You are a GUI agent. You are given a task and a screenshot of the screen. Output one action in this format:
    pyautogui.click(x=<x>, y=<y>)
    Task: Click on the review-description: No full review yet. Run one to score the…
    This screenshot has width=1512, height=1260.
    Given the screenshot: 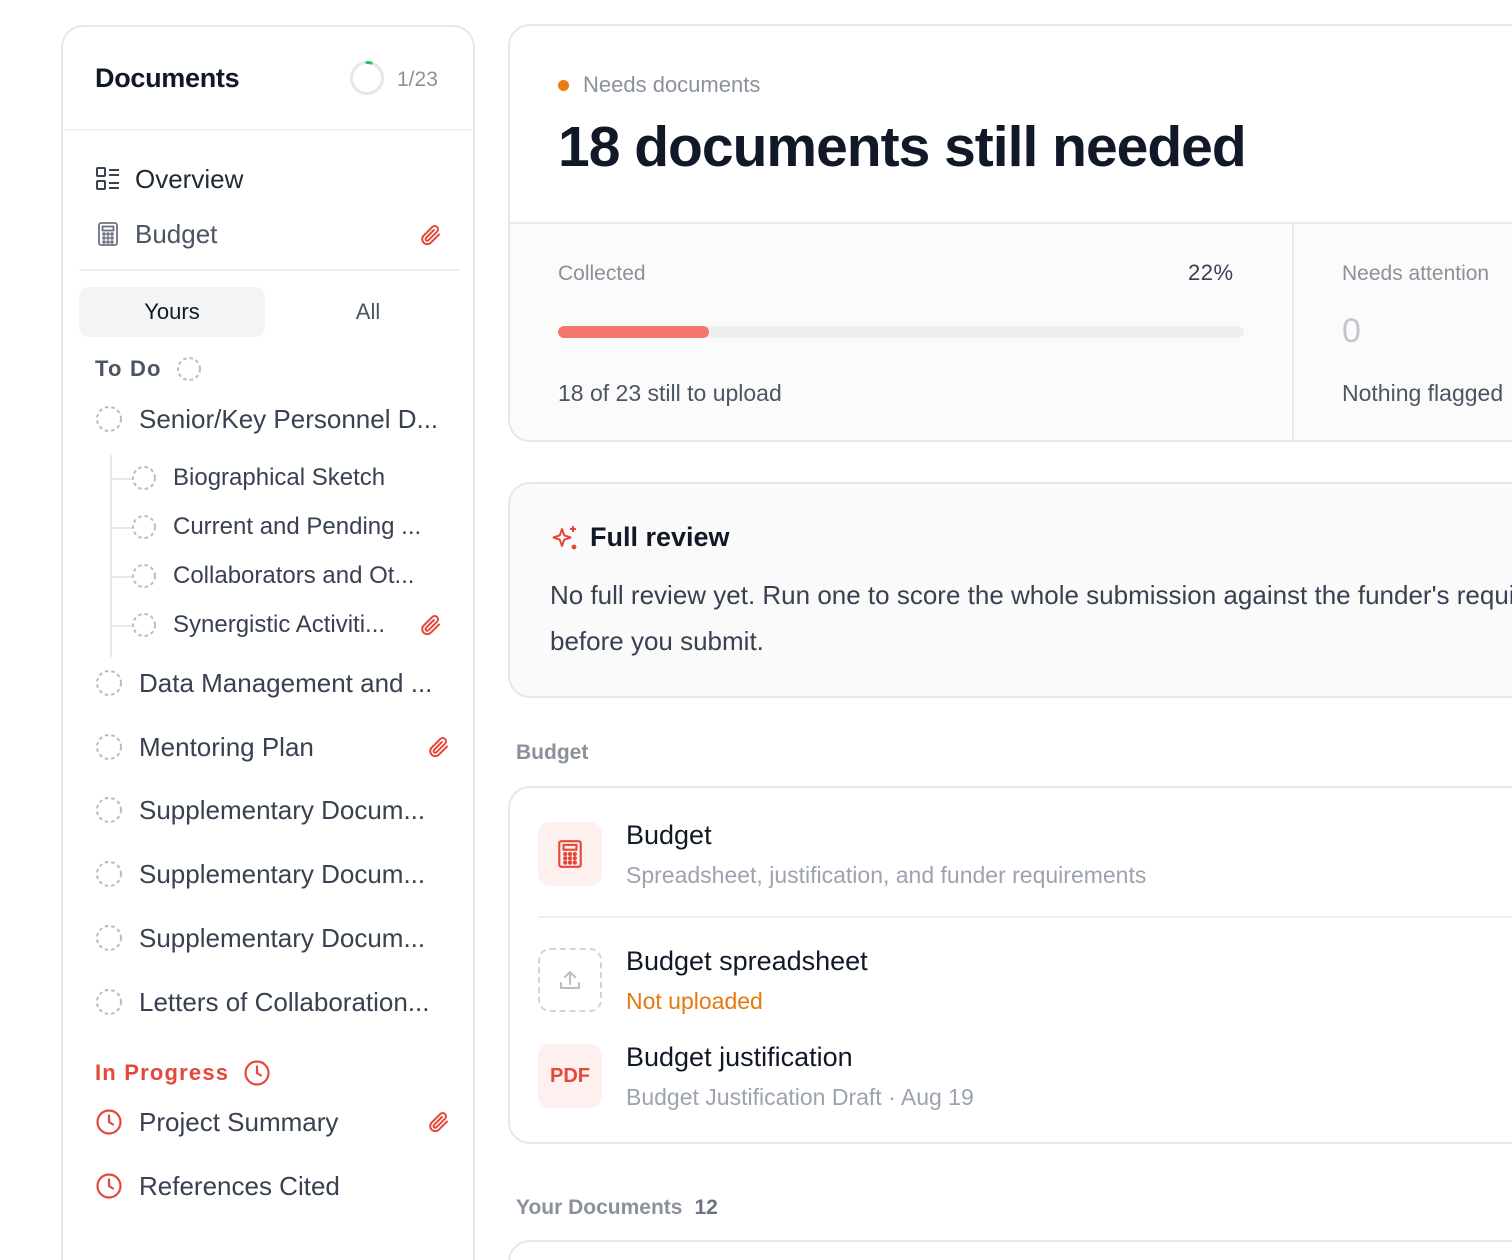 What is the action you would take?
    pyautogui.click(x=1031, y=618)
    